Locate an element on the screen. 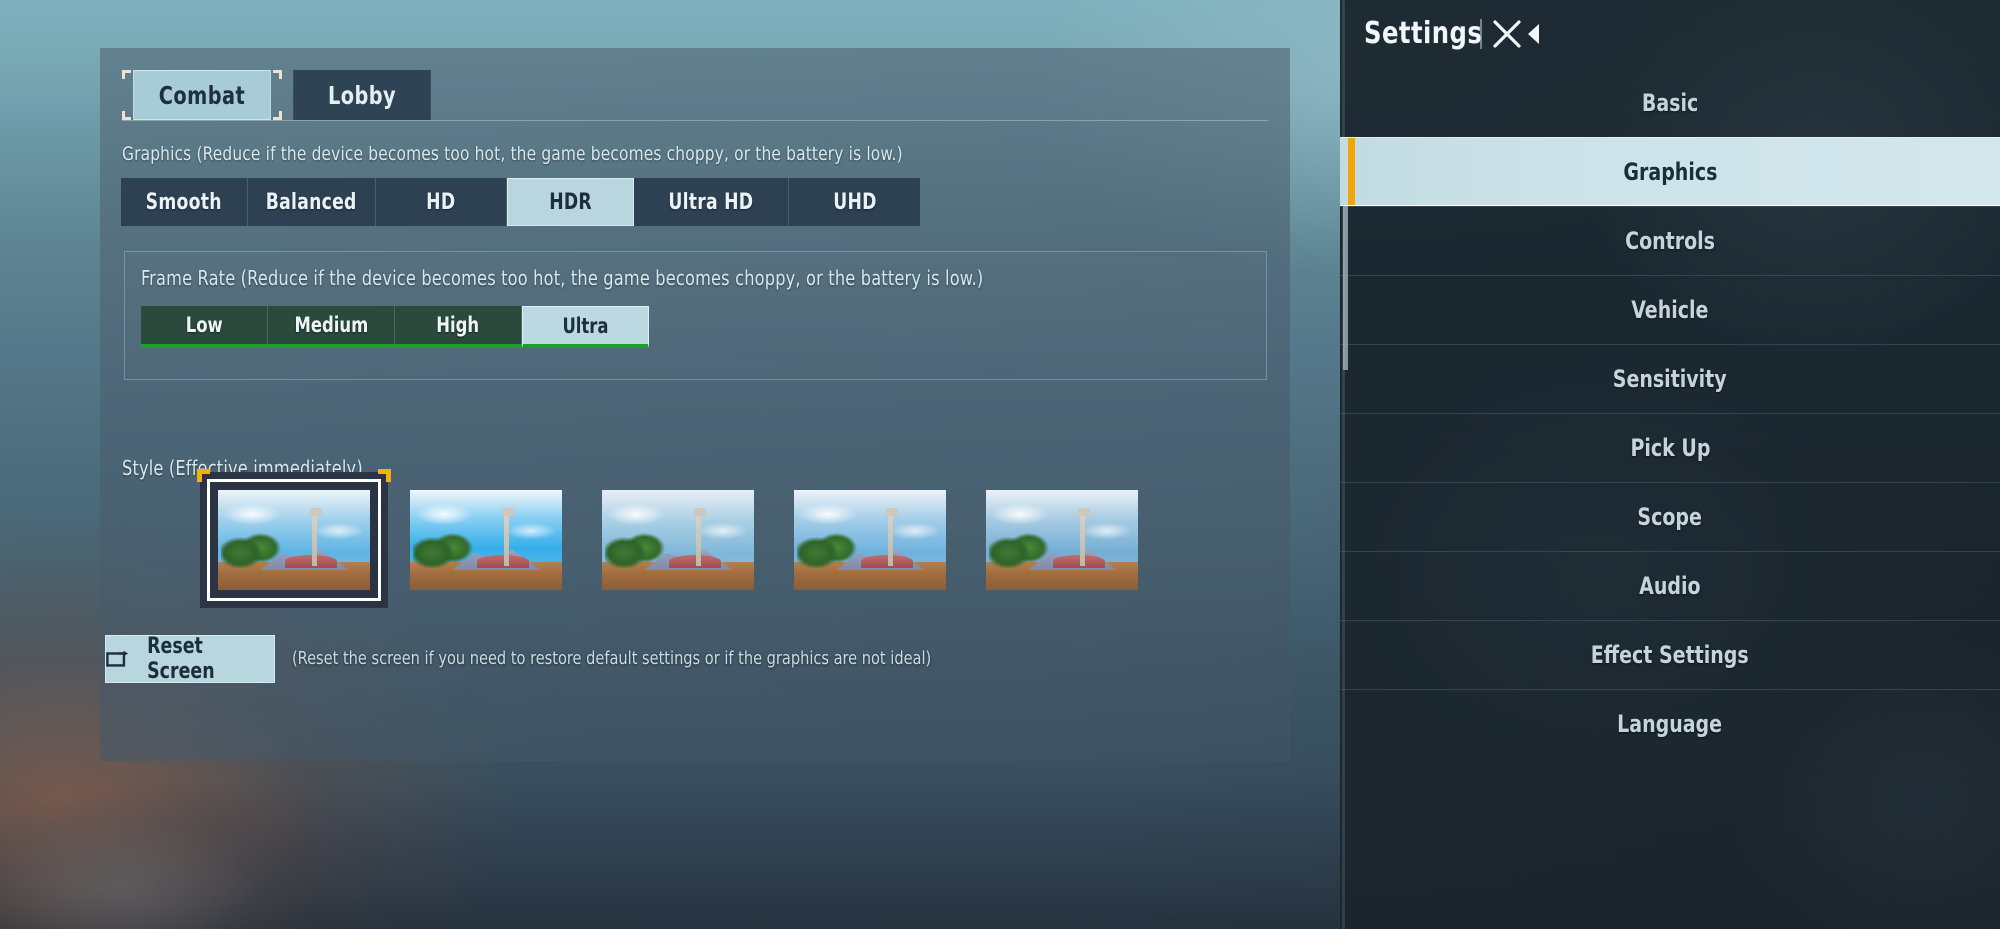  style-thumbnail-classic is located at coordinates (294, 538).